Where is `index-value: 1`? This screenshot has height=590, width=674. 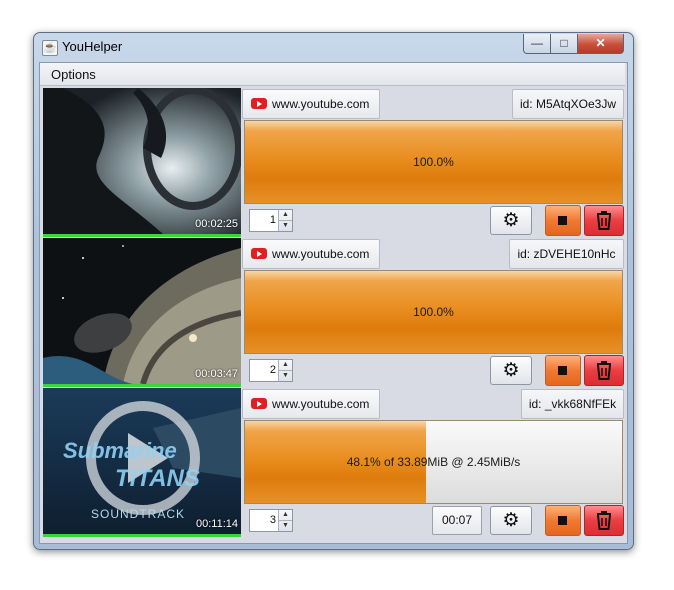
index-value: 1 is located at coordinates (263, 220).